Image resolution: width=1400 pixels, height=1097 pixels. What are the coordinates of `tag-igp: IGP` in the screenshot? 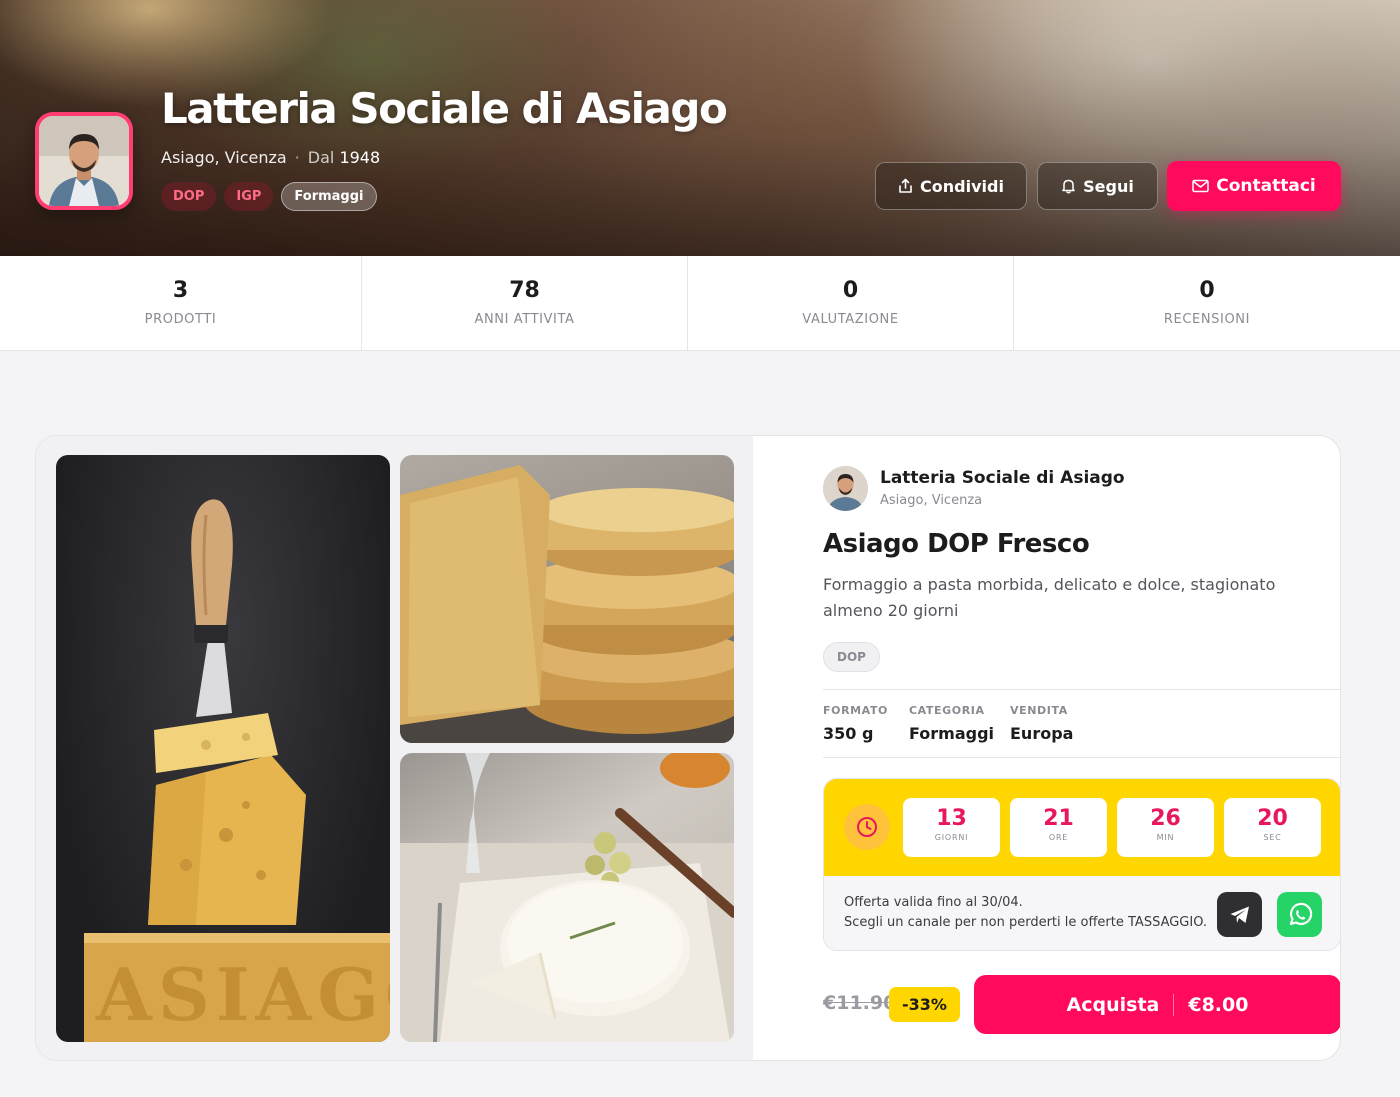 It's located at (249, 196).